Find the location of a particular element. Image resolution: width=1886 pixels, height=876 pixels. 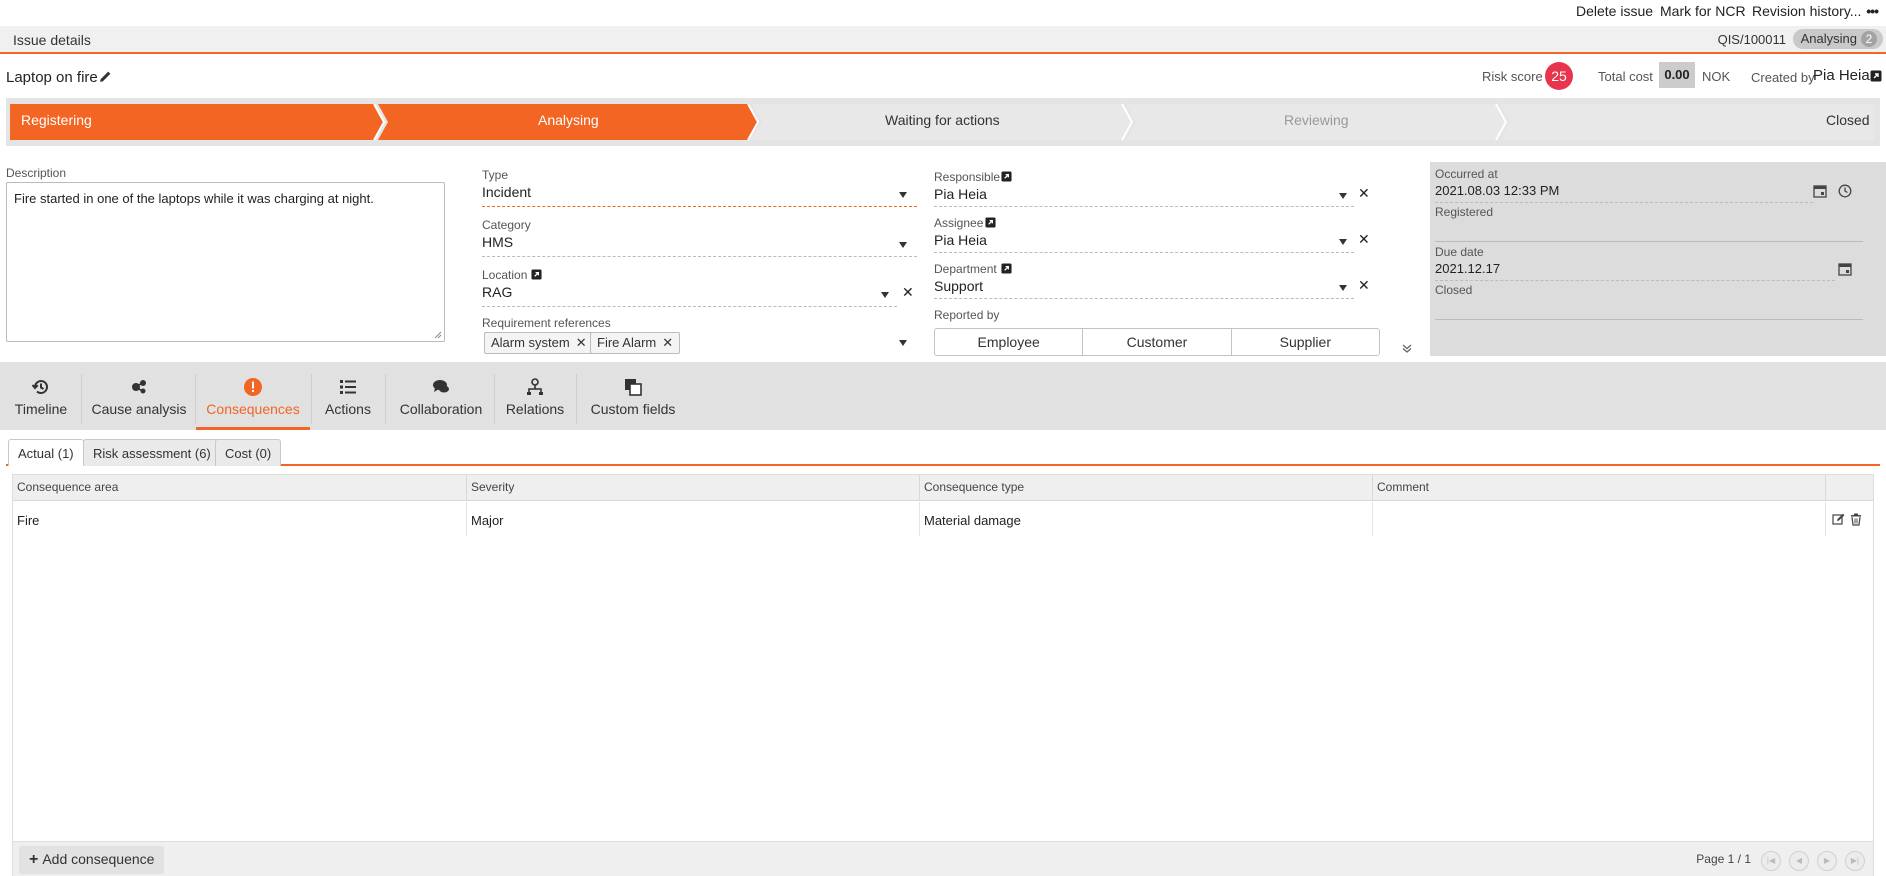

requirement-chip: Fire Alarm ✕ is located at coordinates (635, 343).